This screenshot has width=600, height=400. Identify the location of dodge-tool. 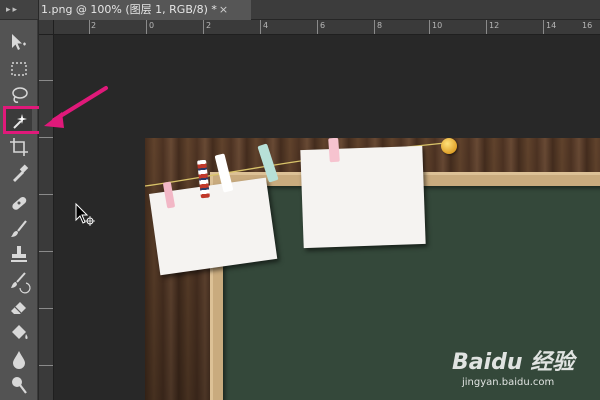
(19, 385).